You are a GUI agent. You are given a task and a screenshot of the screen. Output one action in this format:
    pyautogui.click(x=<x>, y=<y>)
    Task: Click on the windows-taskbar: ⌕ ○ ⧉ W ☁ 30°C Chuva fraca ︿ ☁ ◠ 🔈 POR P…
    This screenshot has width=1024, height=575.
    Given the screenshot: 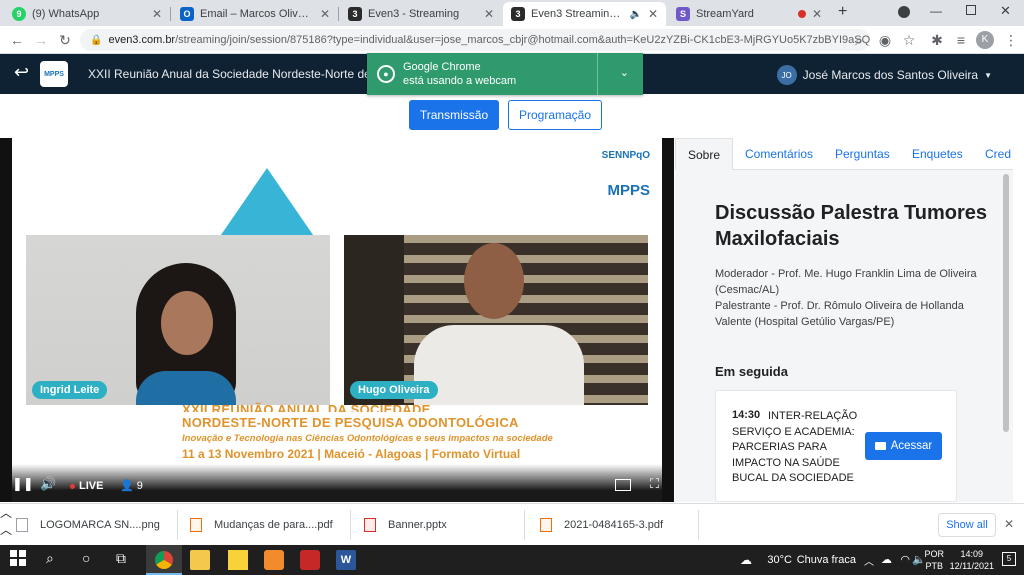 What is the action you would take?
    pyautogui.click(x=512, y=560)
    